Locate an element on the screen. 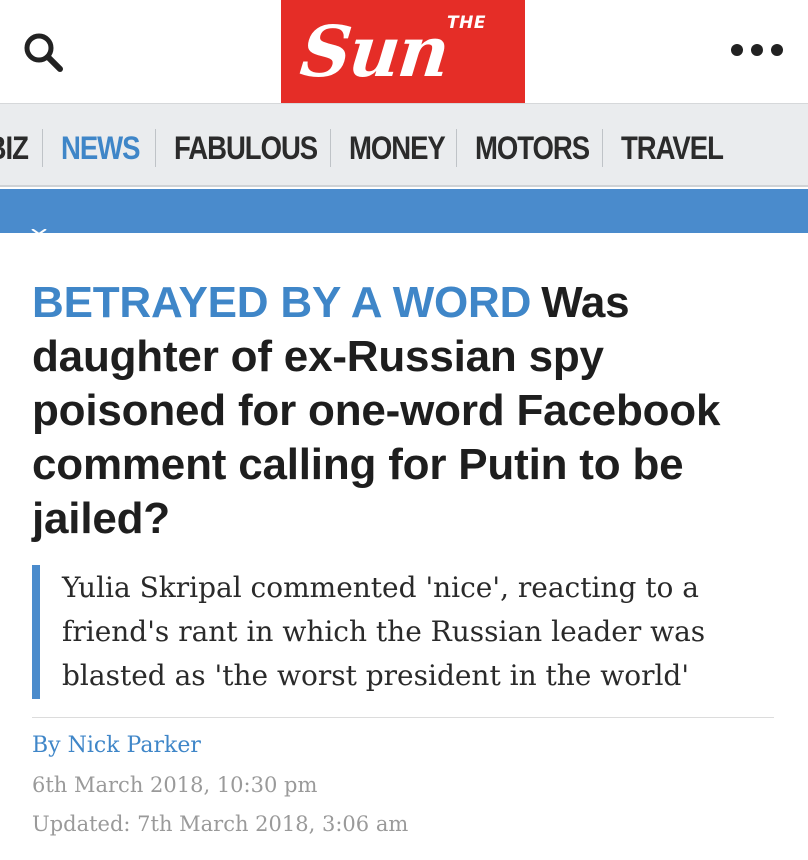 This screenshot has width=808, height=860. byline: By Nick Parker is located at coordinates (116, 746).